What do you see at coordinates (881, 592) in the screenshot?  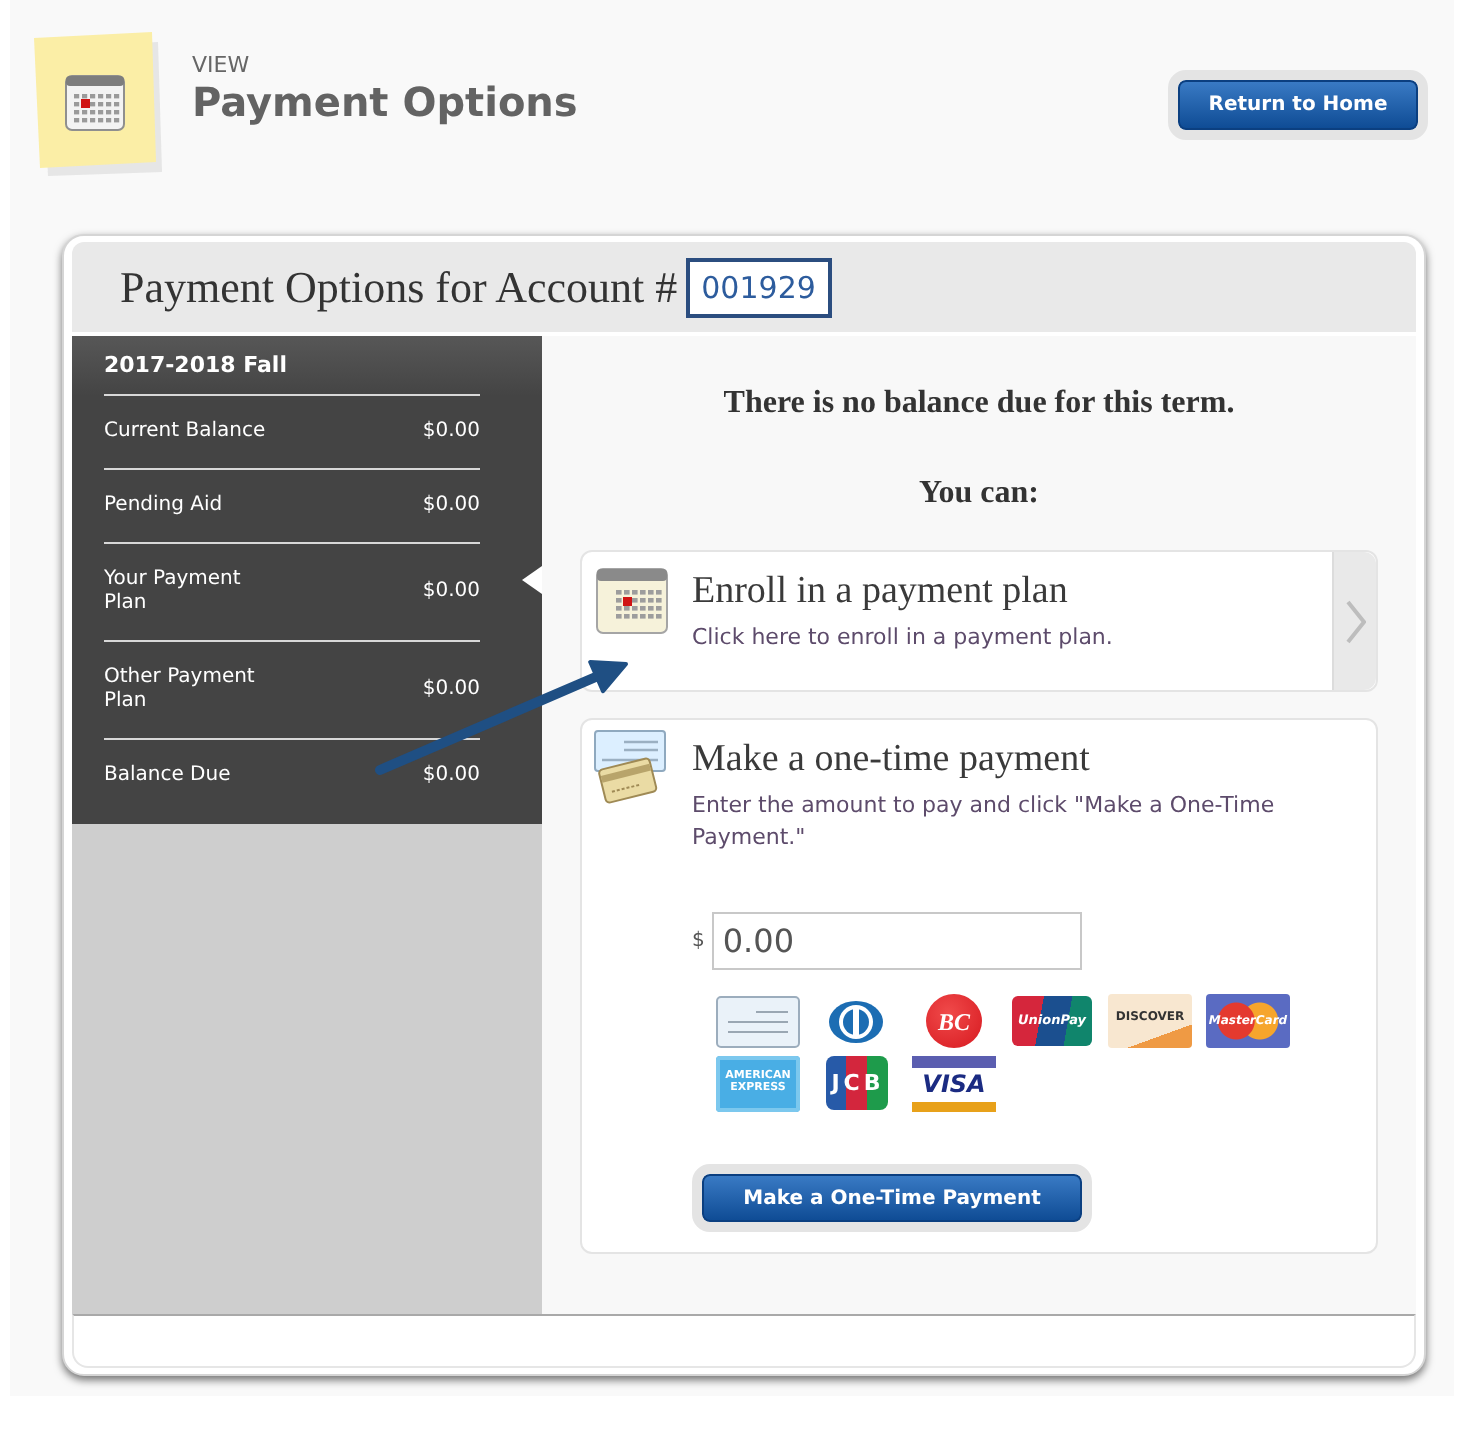 I see `option-title: Enroll in a payment plan` at bounding box center [881, 592].